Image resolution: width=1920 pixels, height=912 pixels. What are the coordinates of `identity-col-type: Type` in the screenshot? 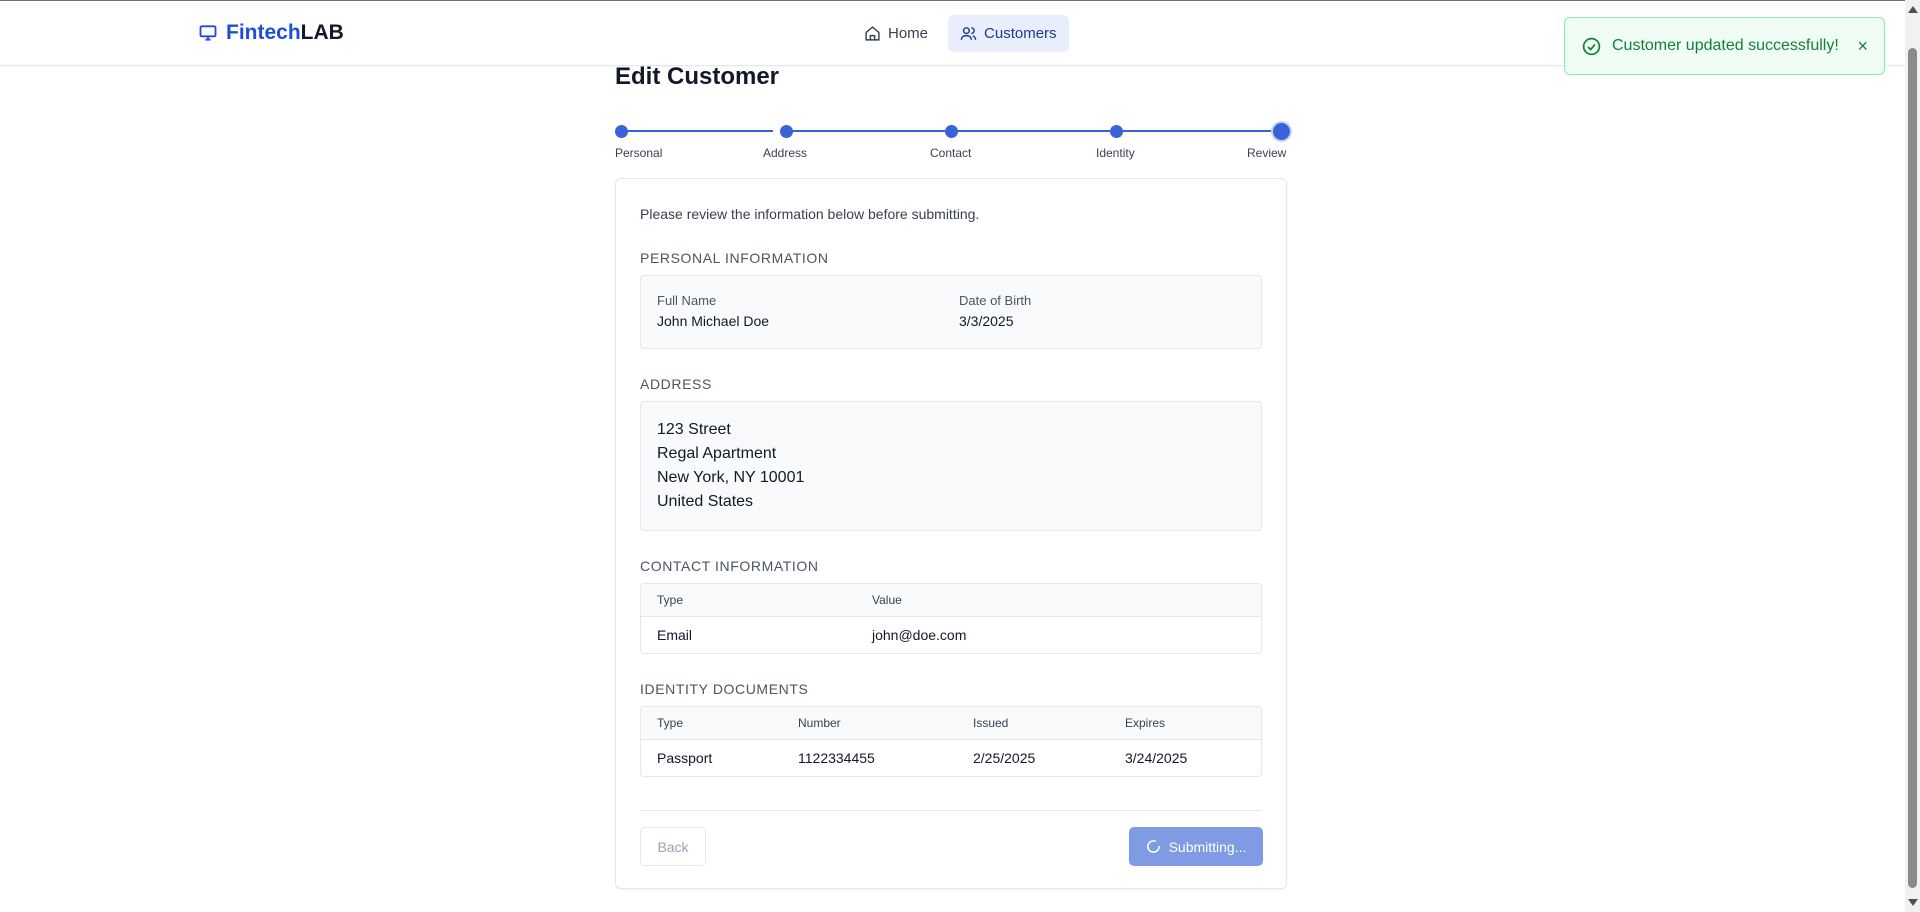 It's located at (711, 723).